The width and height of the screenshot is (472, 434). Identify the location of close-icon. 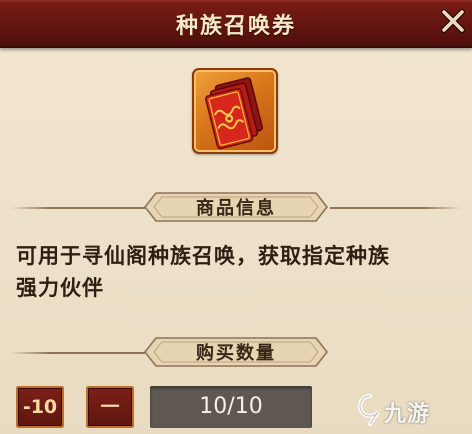
(453, 21).